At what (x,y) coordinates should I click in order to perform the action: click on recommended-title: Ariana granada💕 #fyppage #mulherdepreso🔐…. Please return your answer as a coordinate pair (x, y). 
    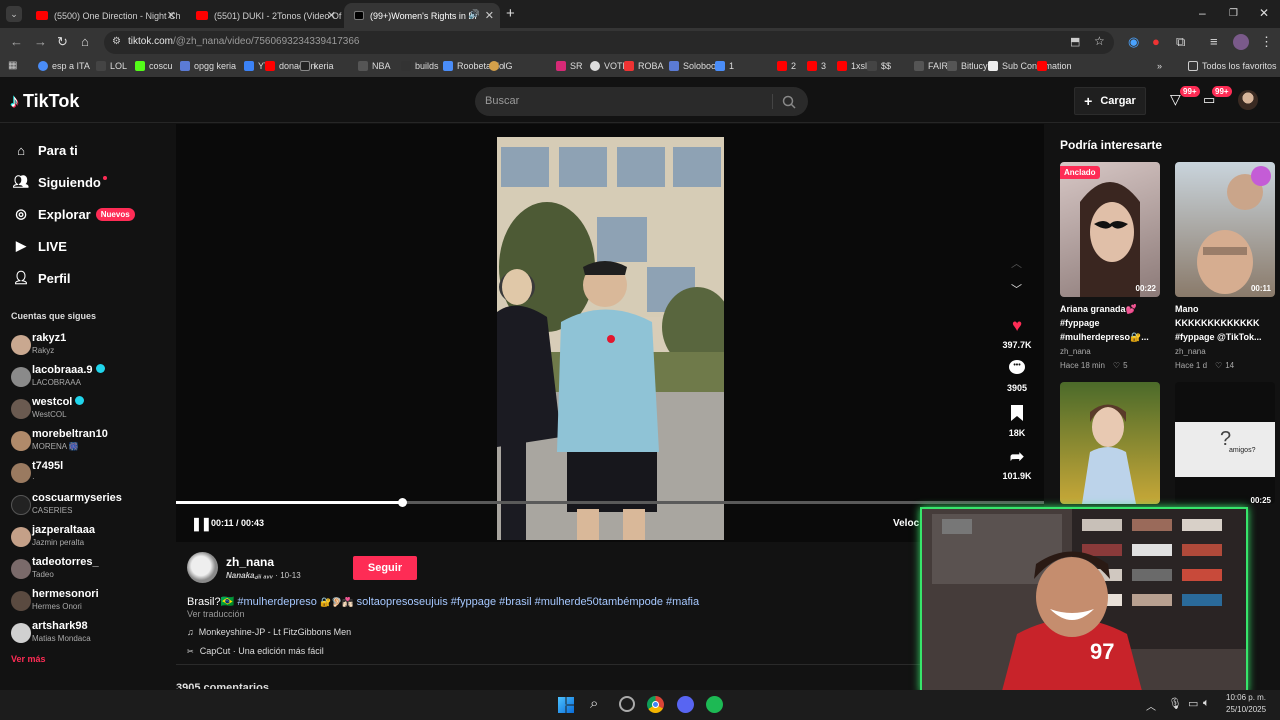
    Looking at the image, I should click on (1114, 323).